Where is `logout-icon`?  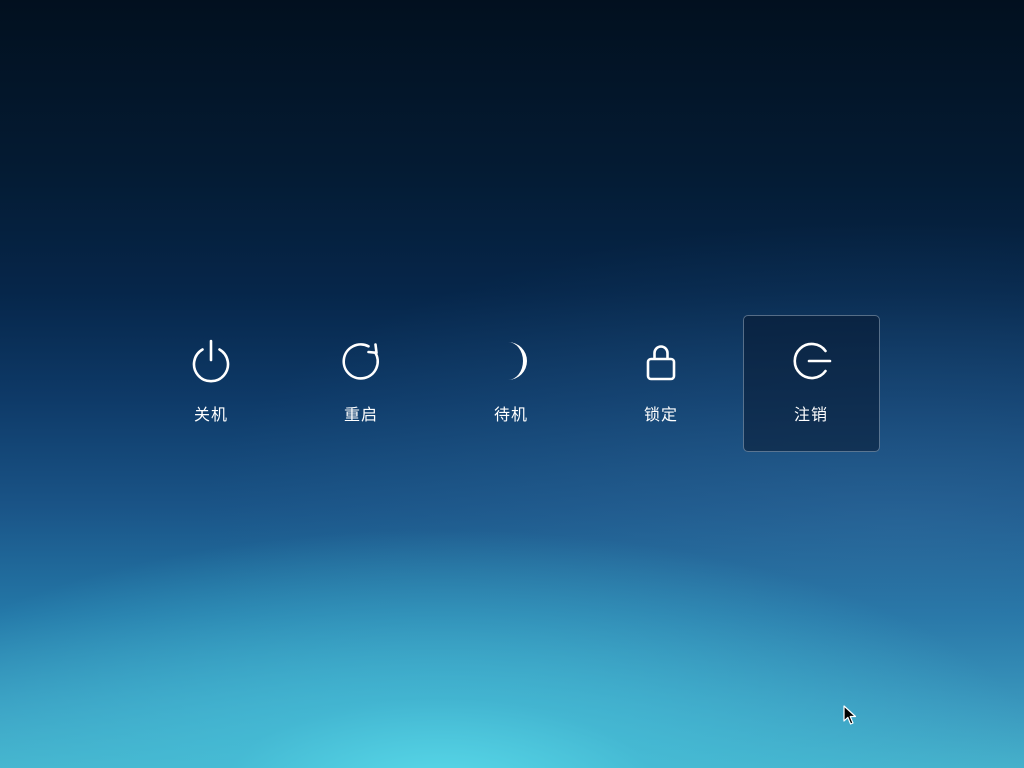
logout-icon is located at coordinates (811, 361).